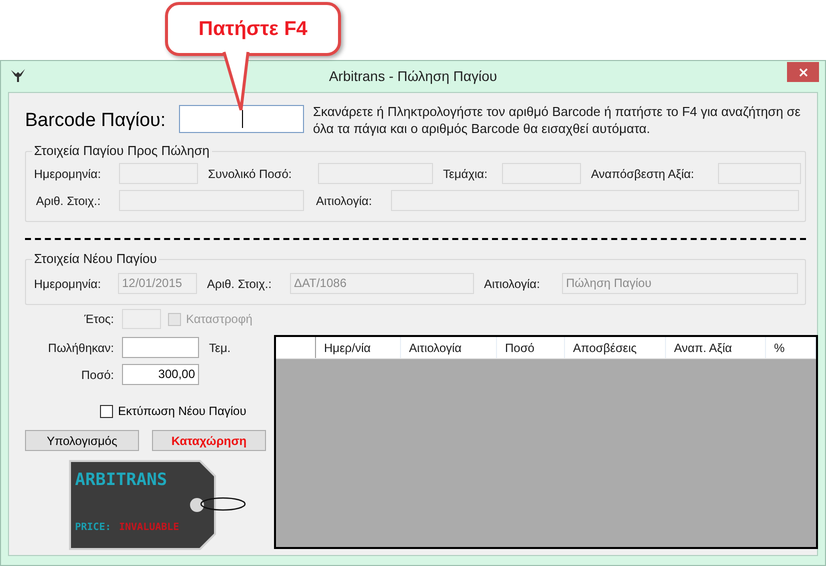  Describe the element at coordinates (93, 527) in the screenshot. I see `price-label: PRICE:` at that location.